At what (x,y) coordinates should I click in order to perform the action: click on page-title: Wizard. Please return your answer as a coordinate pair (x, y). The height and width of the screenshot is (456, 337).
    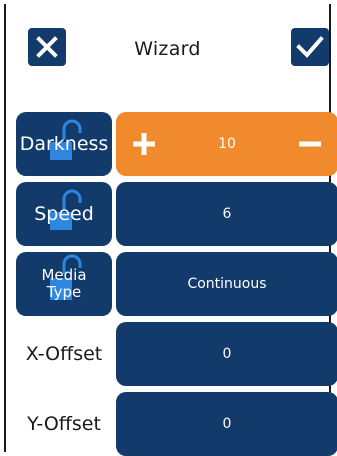
    Looking at the image, I should click on (167, 49).